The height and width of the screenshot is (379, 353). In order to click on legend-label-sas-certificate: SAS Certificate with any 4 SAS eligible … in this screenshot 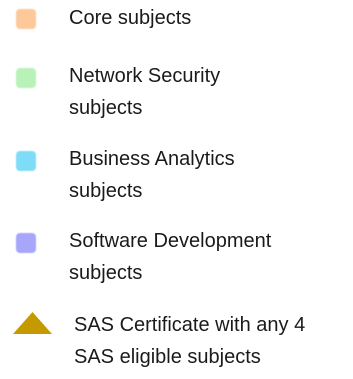, I will do `click(189, 341)`.